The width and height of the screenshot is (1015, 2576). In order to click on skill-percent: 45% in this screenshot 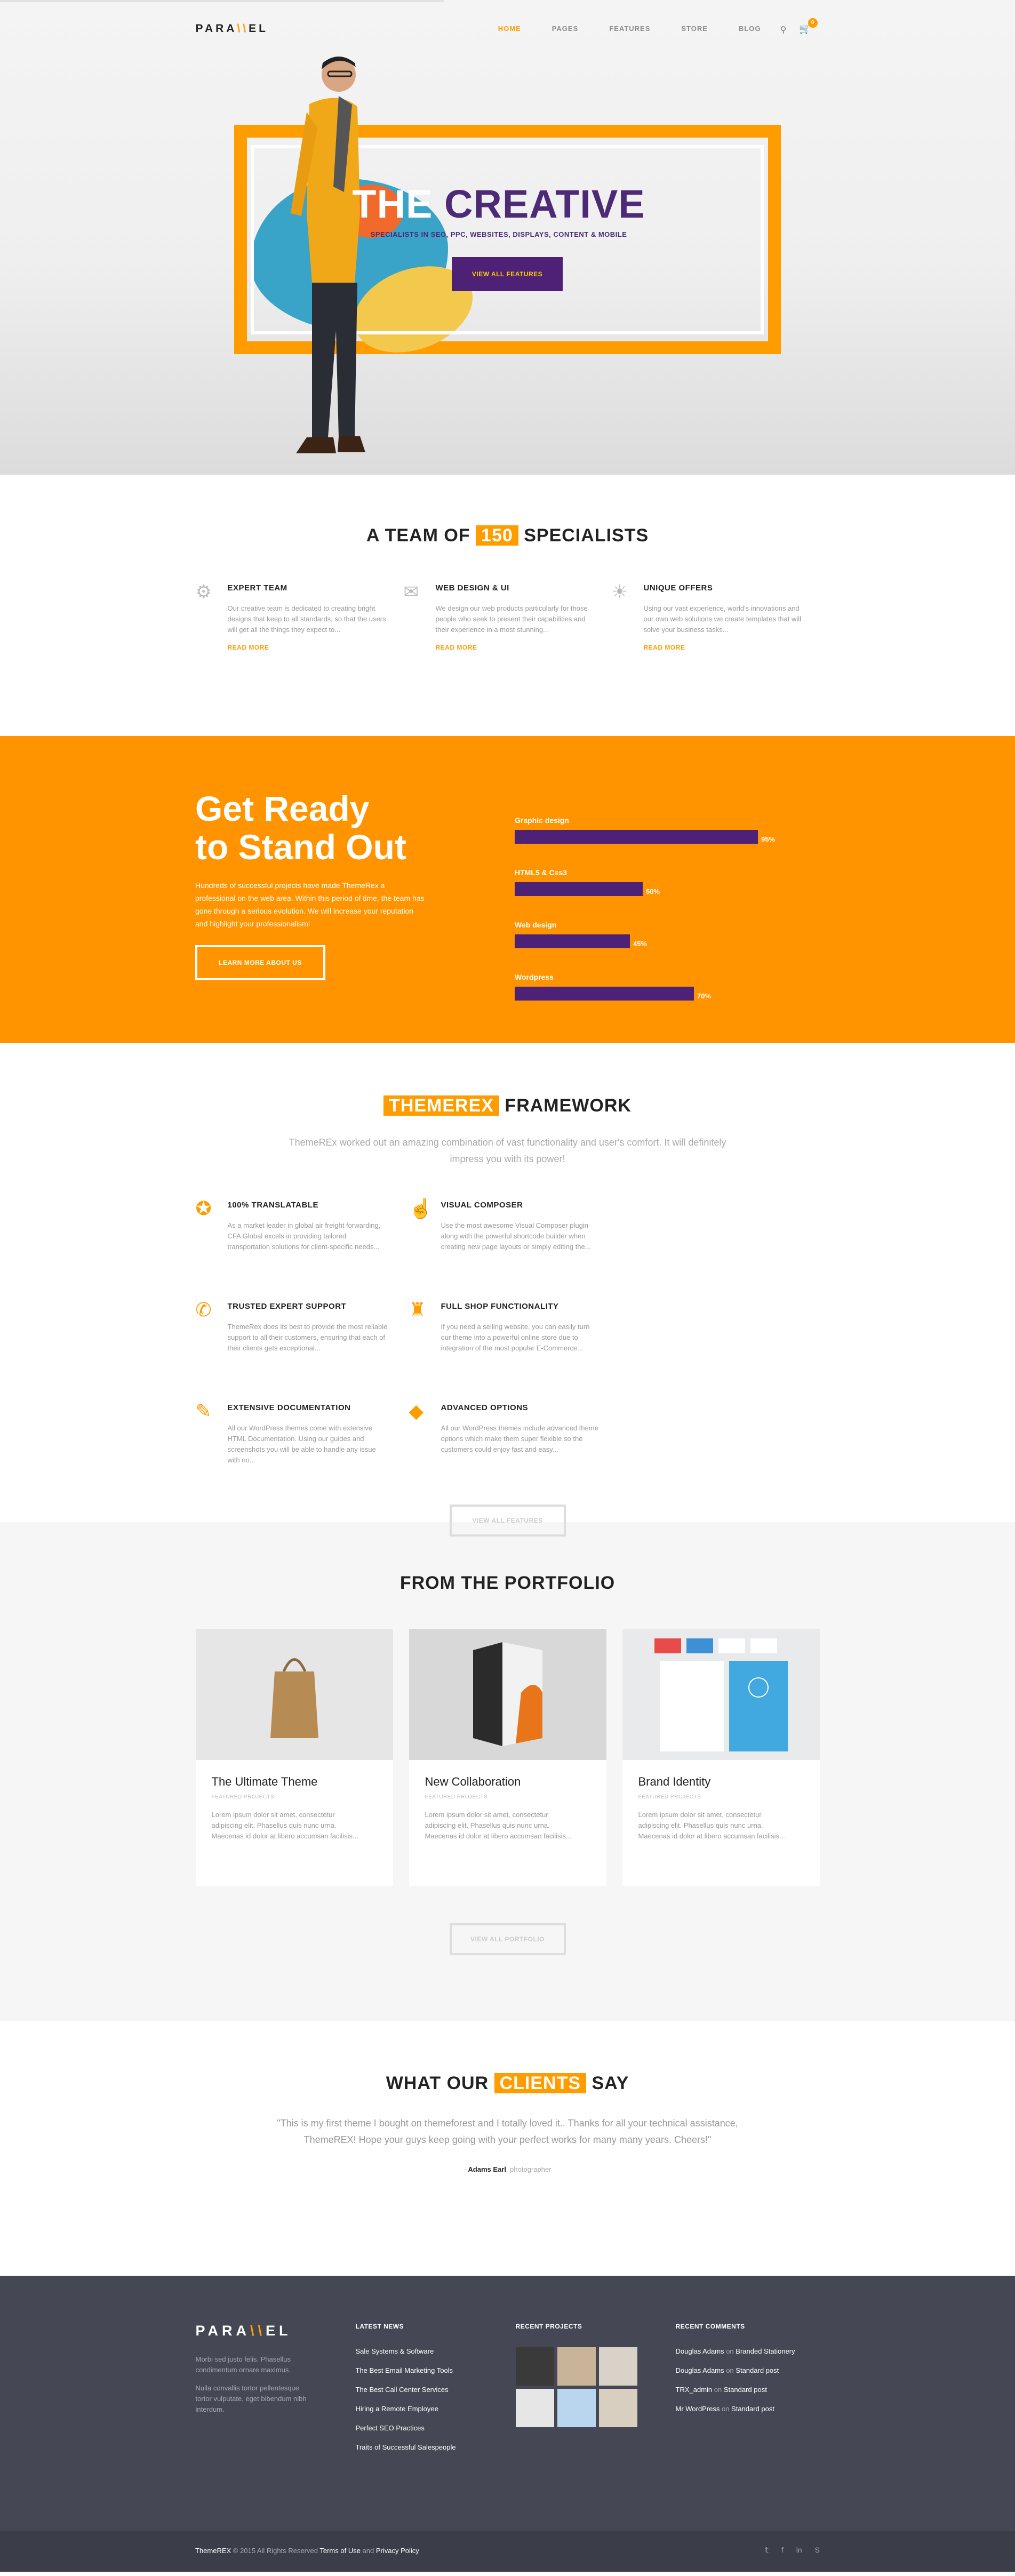, I will do `click(640, 944)`.